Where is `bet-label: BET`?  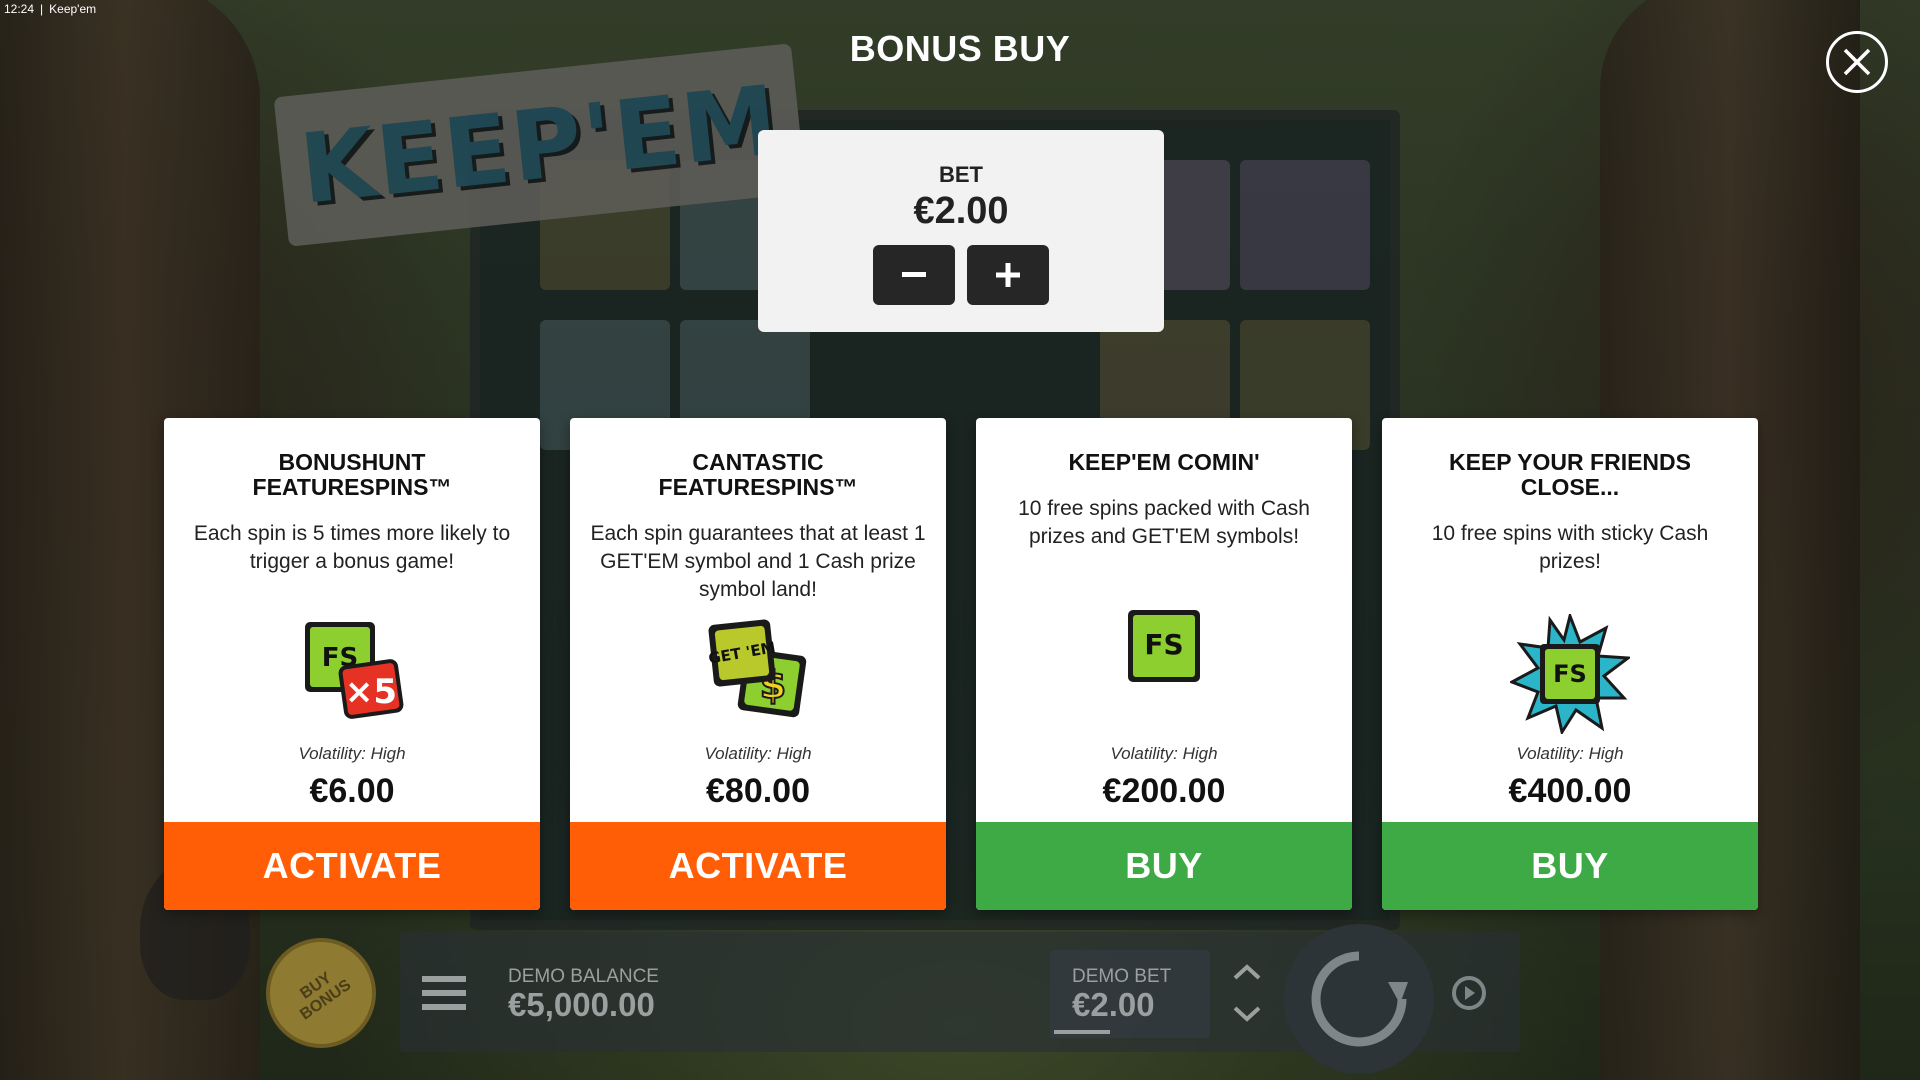 bet-label: BET is located at coordinates (961, 174).